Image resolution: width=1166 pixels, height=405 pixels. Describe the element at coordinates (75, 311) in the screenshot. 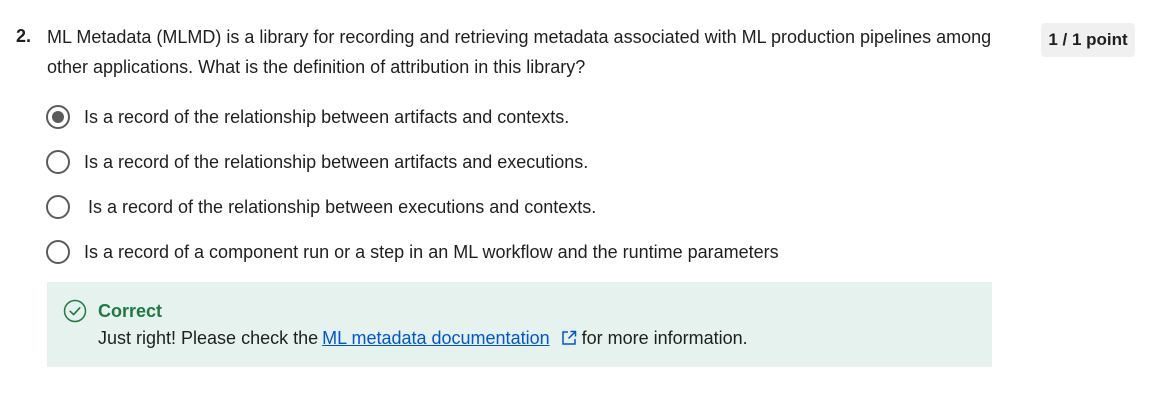

I see `check-circle-icon` at that location.